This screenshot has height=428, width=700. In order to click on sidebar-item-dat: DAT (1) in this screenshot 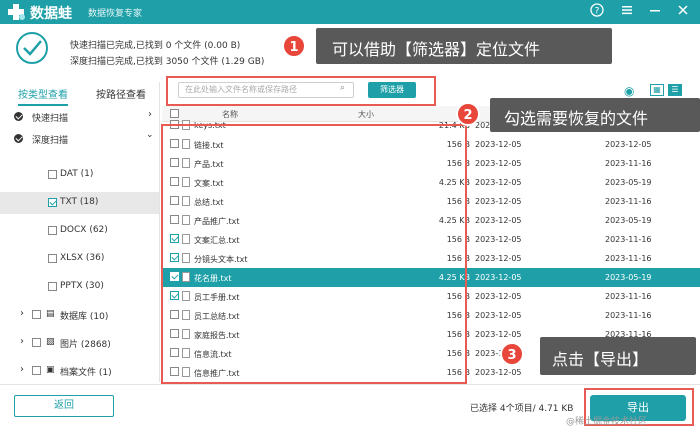, I will do `click(79, 175)`.